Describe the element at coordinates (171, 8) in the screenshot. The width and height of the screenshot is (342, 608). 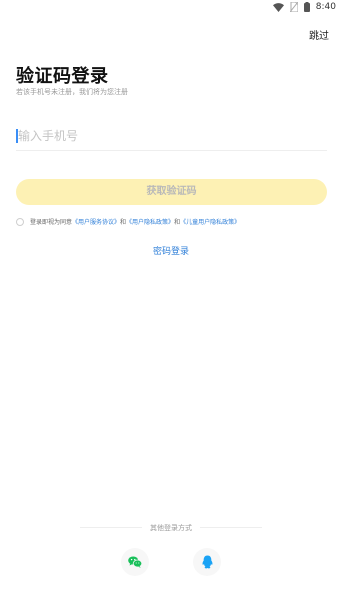
I see `status-bar: 8:40` at that location.